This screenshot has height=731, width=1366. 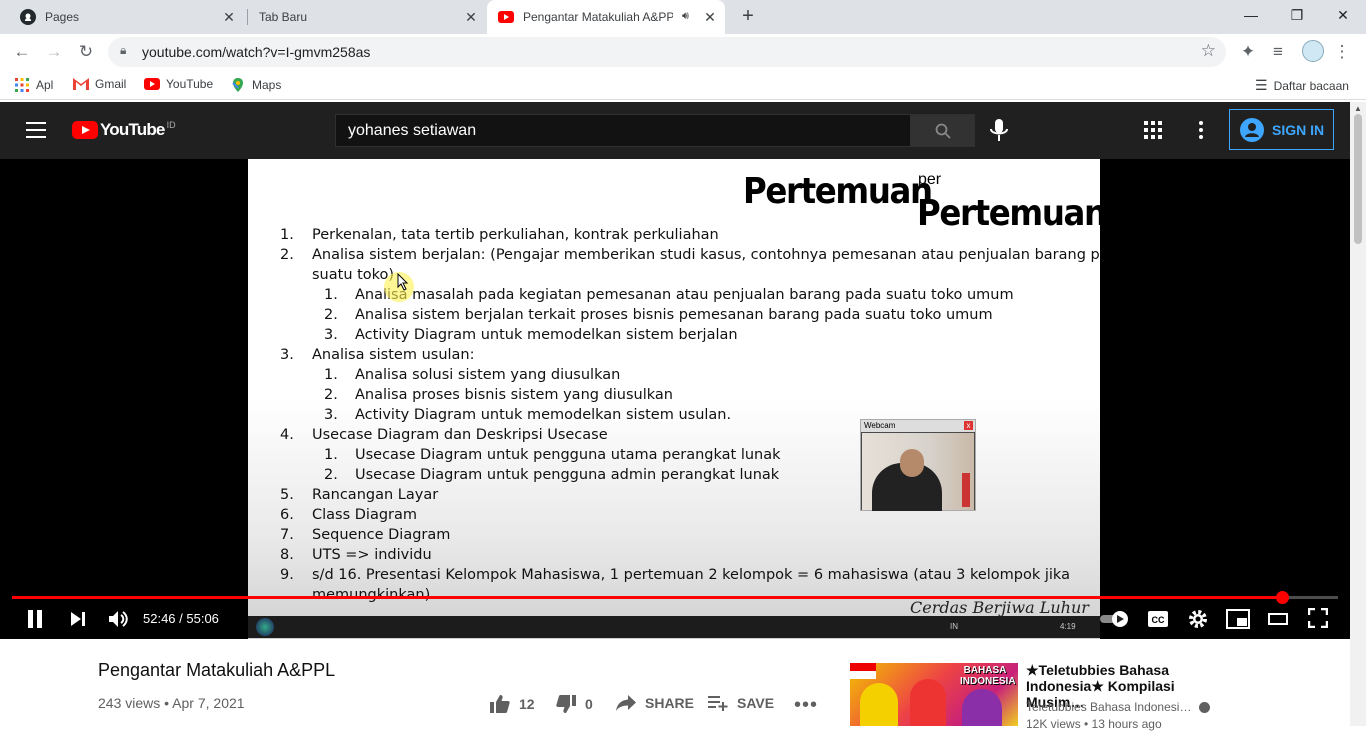 What do you see at coordinates (123, 50) in the screenshot?
I see `lock-icon: 🔒︎` at bounding box center [123, 50].